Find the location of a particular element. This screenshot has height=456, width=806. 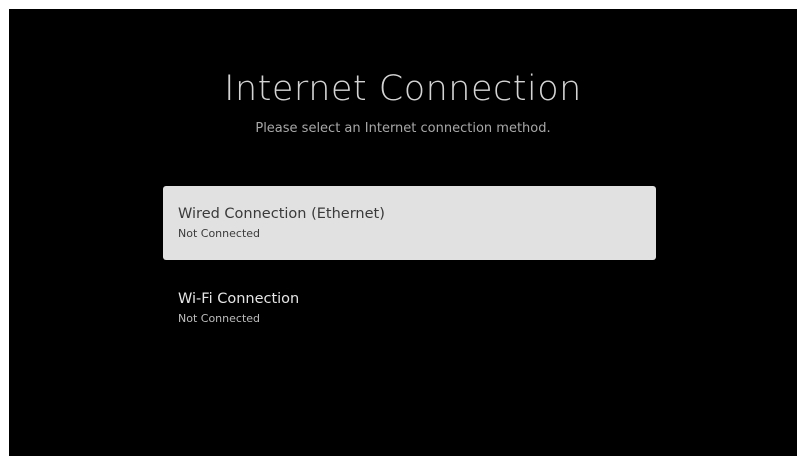

wifi-connection-option: Wi-Fi Connection Not Connected is located at coordinates (409, 308).